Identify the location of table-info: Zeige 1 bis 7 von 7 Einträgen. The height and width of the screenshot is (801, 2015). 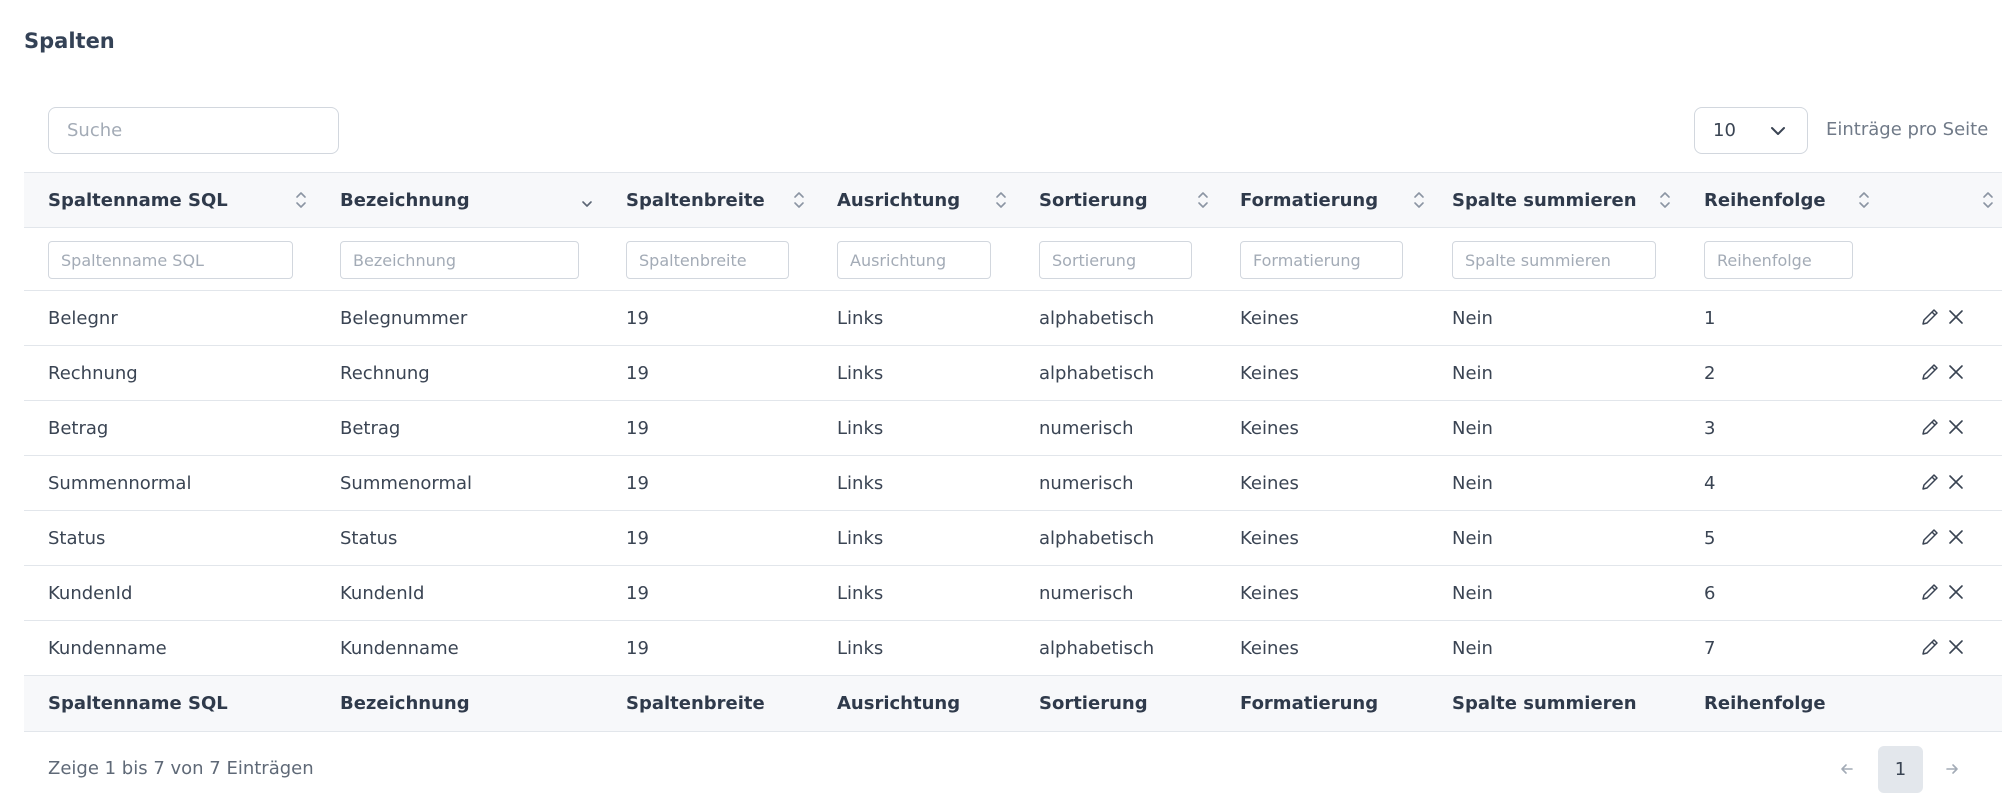
(181, 768).